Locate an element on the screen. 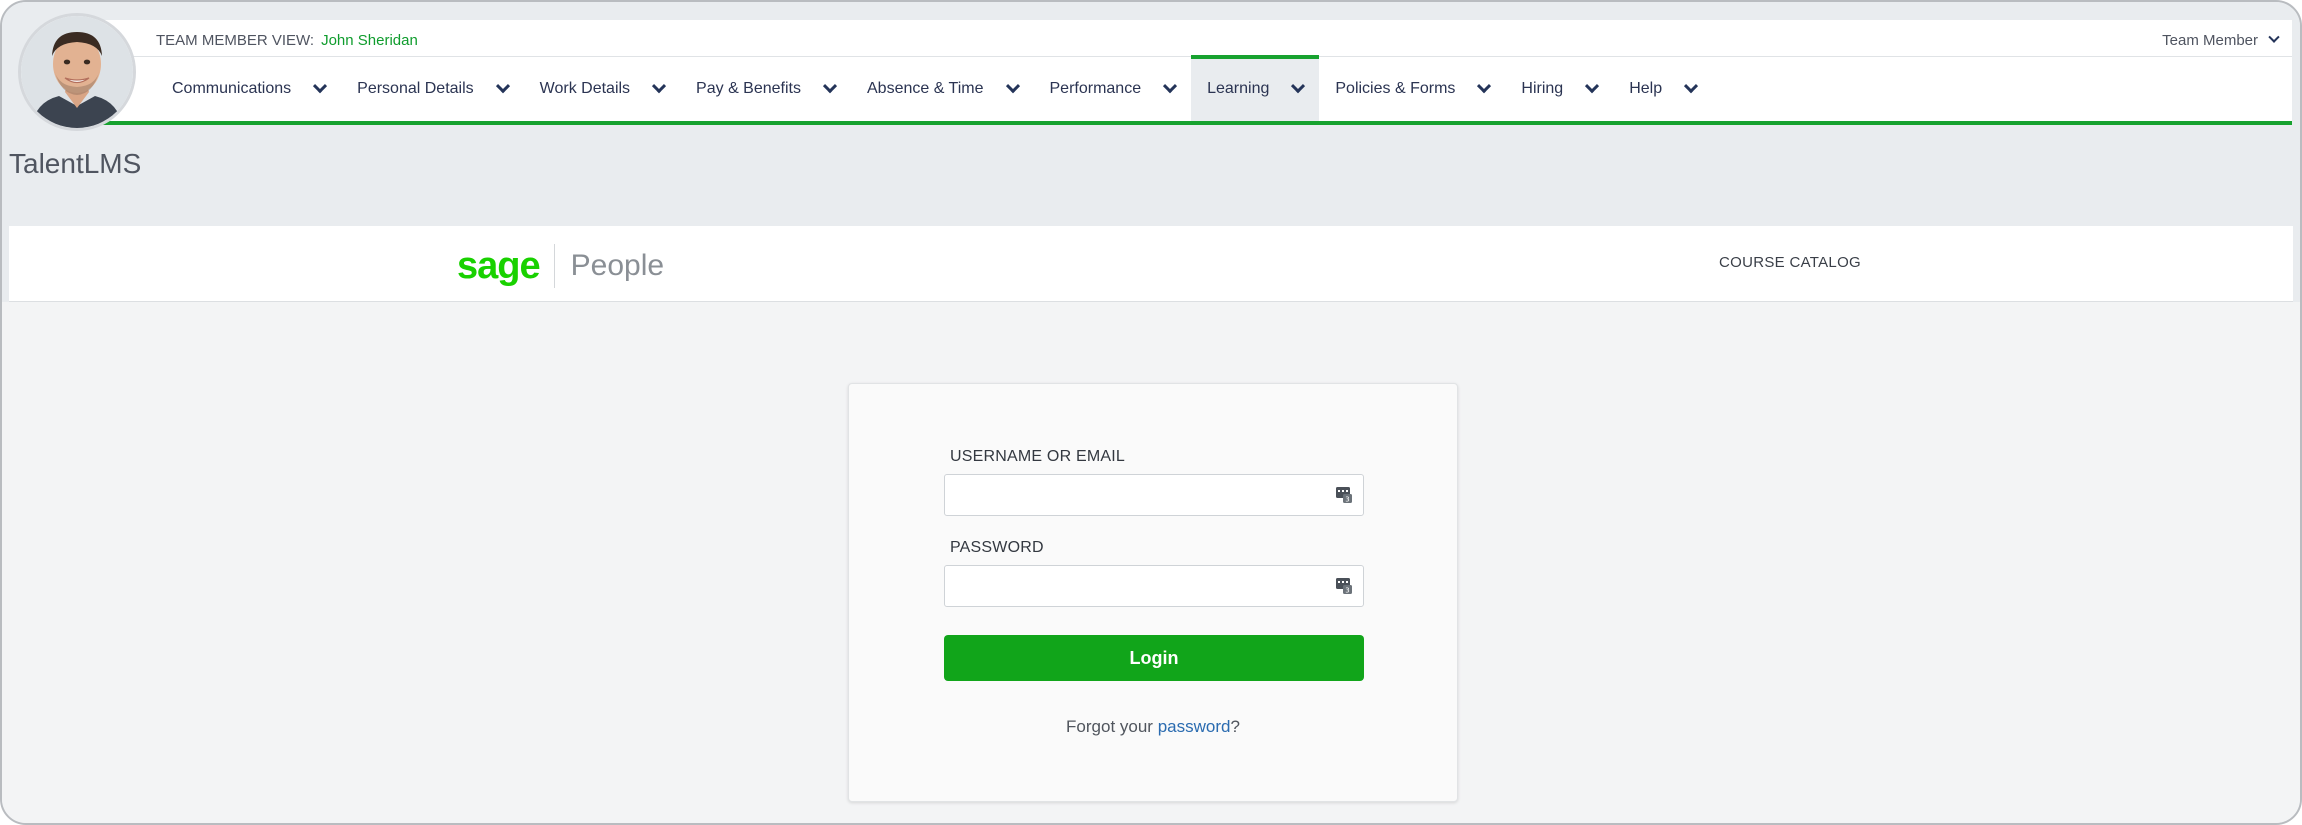 This screenshot has height=825, width=2302. forgot-password: Forgot your password? is located at coordinates (1153, 727).